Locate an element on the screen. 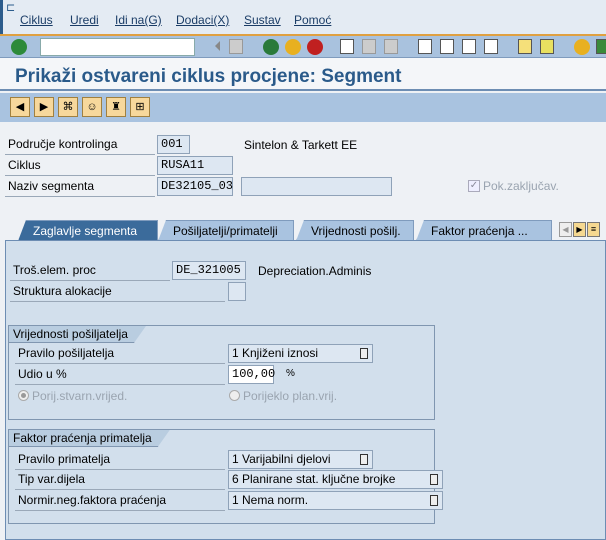 The image size is (606, 540). create-session-icon is located at coordinates (525, 46).